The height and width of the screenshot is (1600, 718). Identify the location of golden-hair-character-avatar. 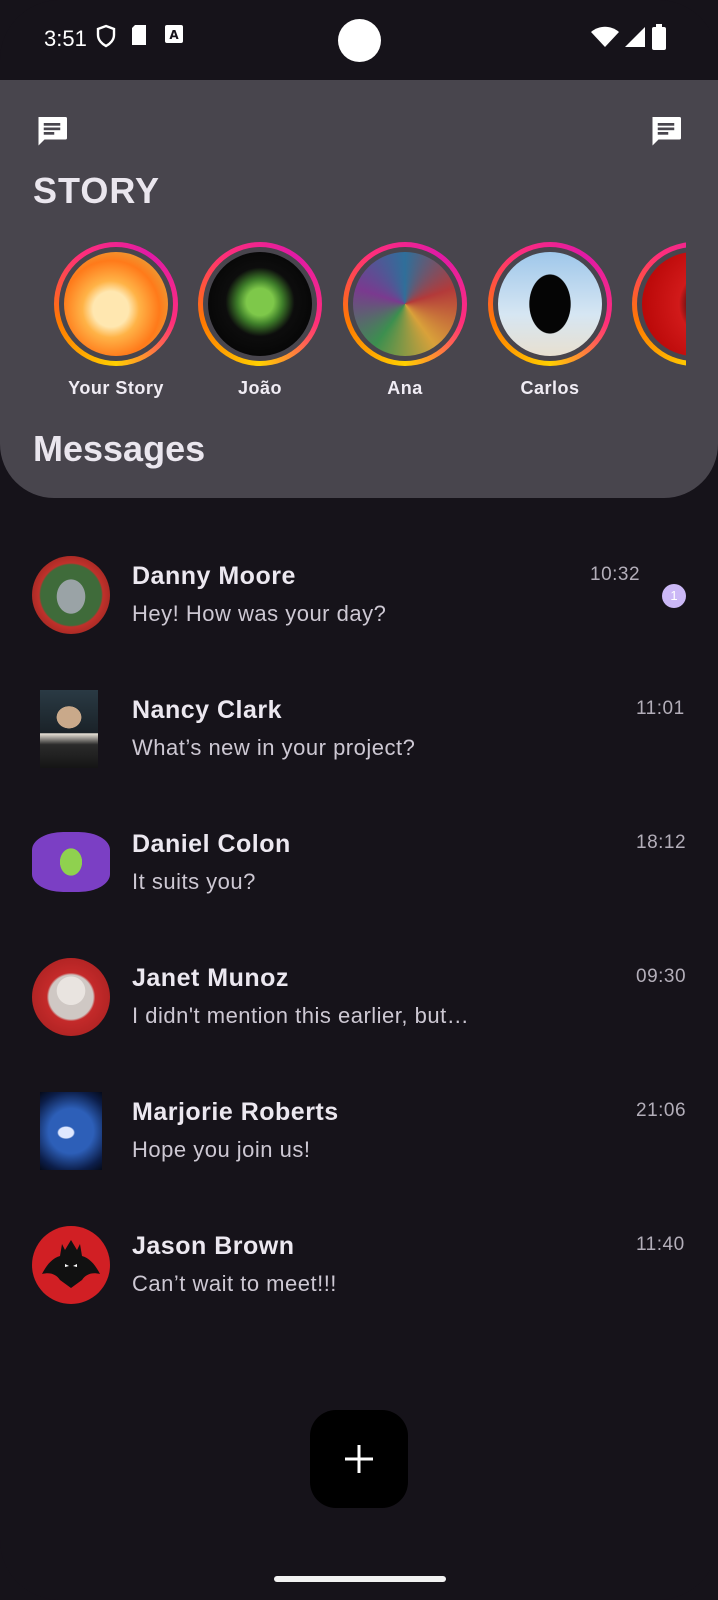
(116, 304).